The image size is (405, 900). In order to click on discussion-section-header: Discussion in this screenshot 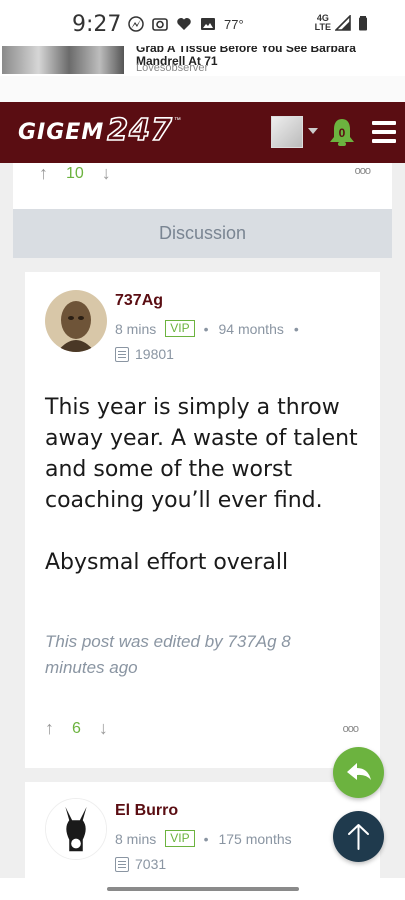, I will do `click(202, 233)`.